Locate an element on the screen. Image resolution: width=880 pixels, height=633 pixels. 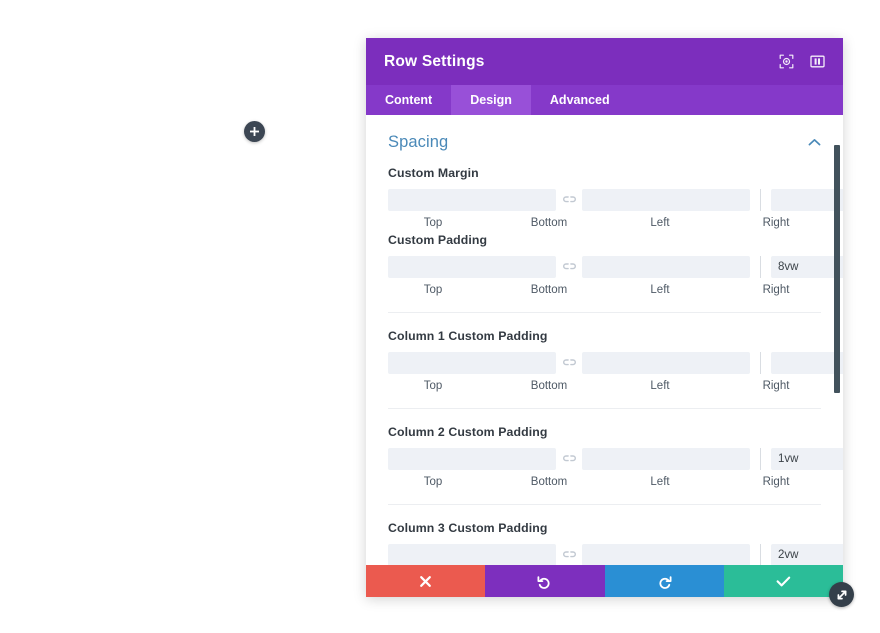
page-title: Row Settings is located at coordinates (434, 61).